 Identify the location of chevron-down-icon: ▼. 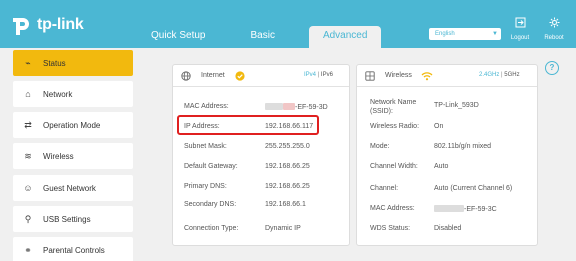
(495, 34).